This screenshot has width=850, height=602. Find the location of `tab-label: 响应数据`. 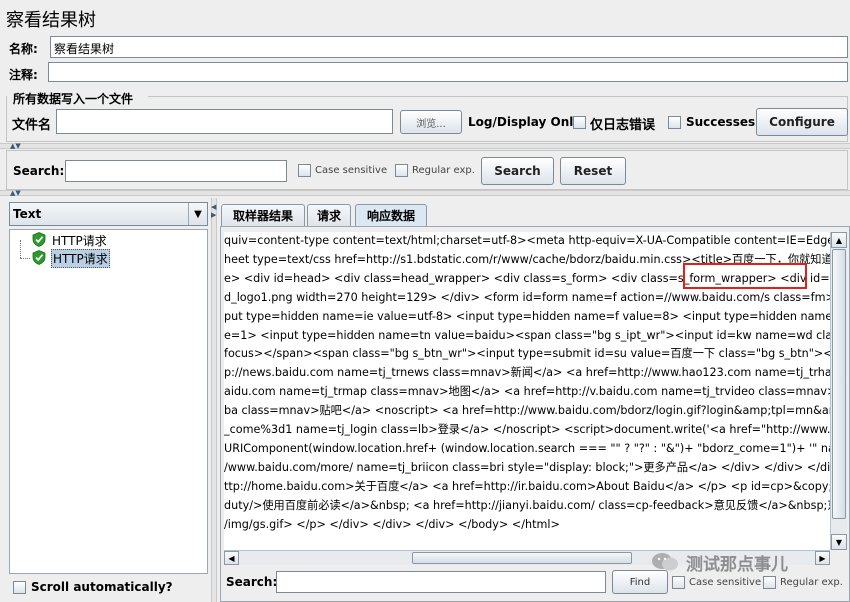

tab-label: 响应数据 is located at coordinates (390, 216).